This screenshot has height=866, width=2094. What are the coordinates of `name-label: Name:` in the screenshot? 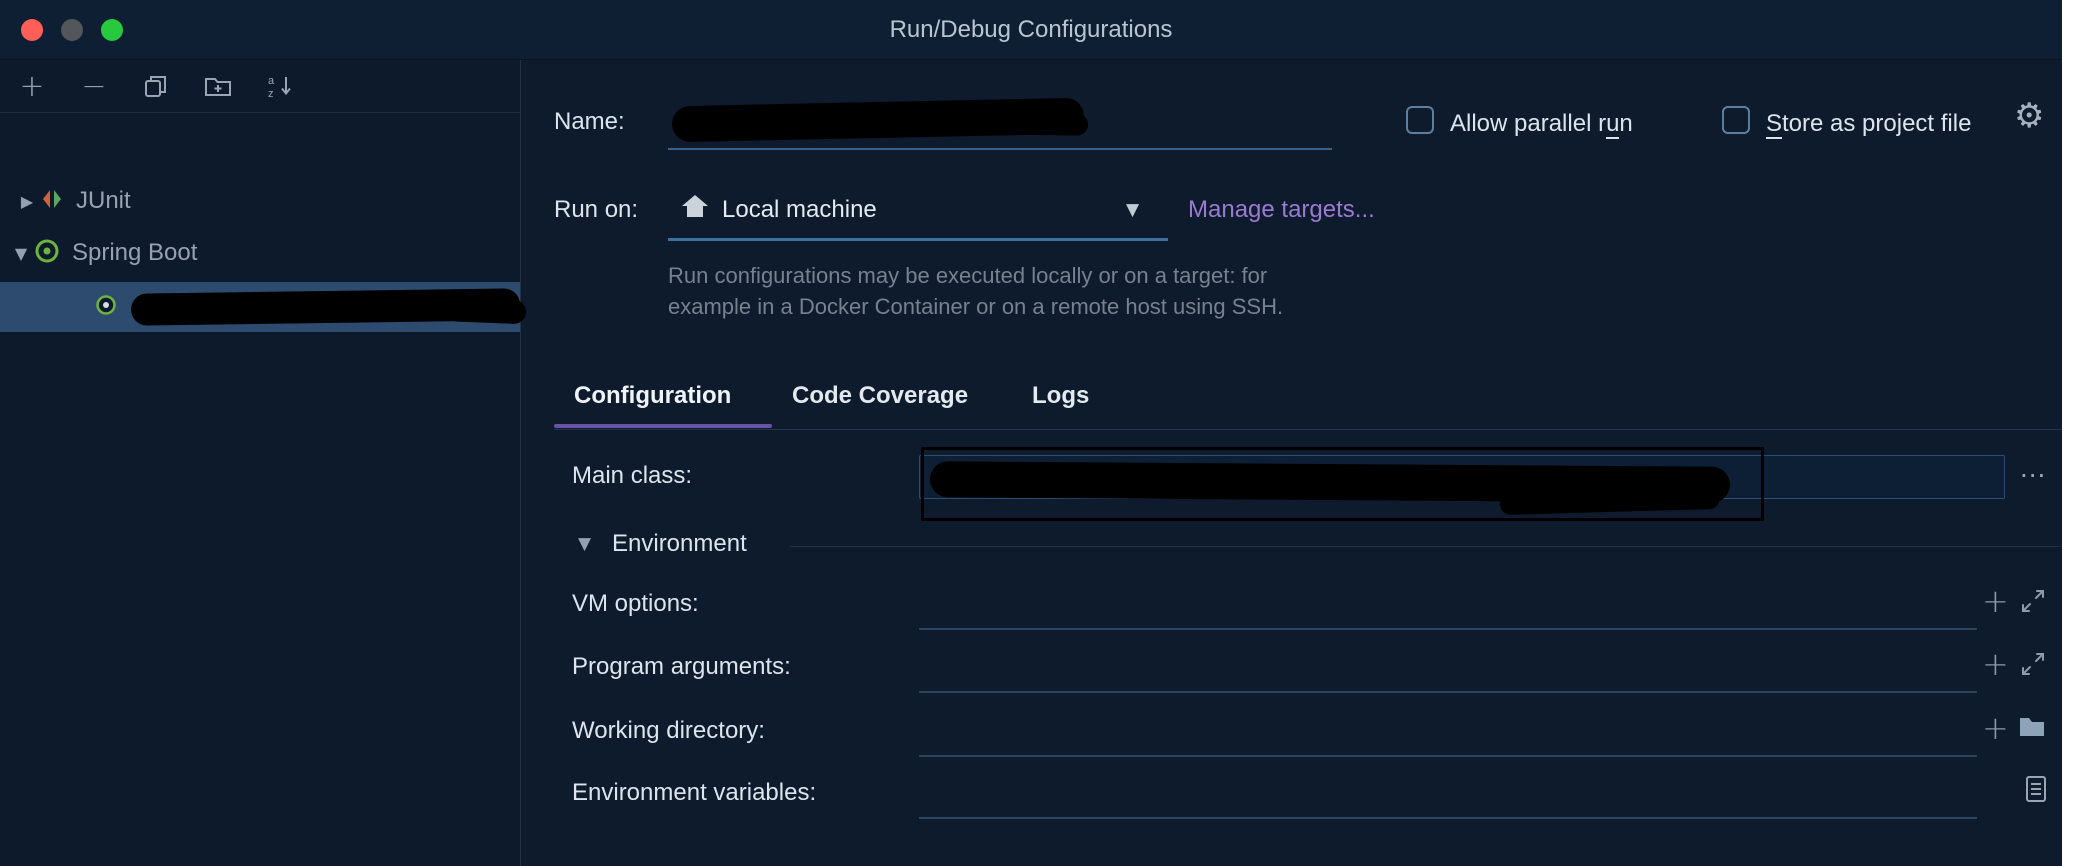 It's located at (589, 121).